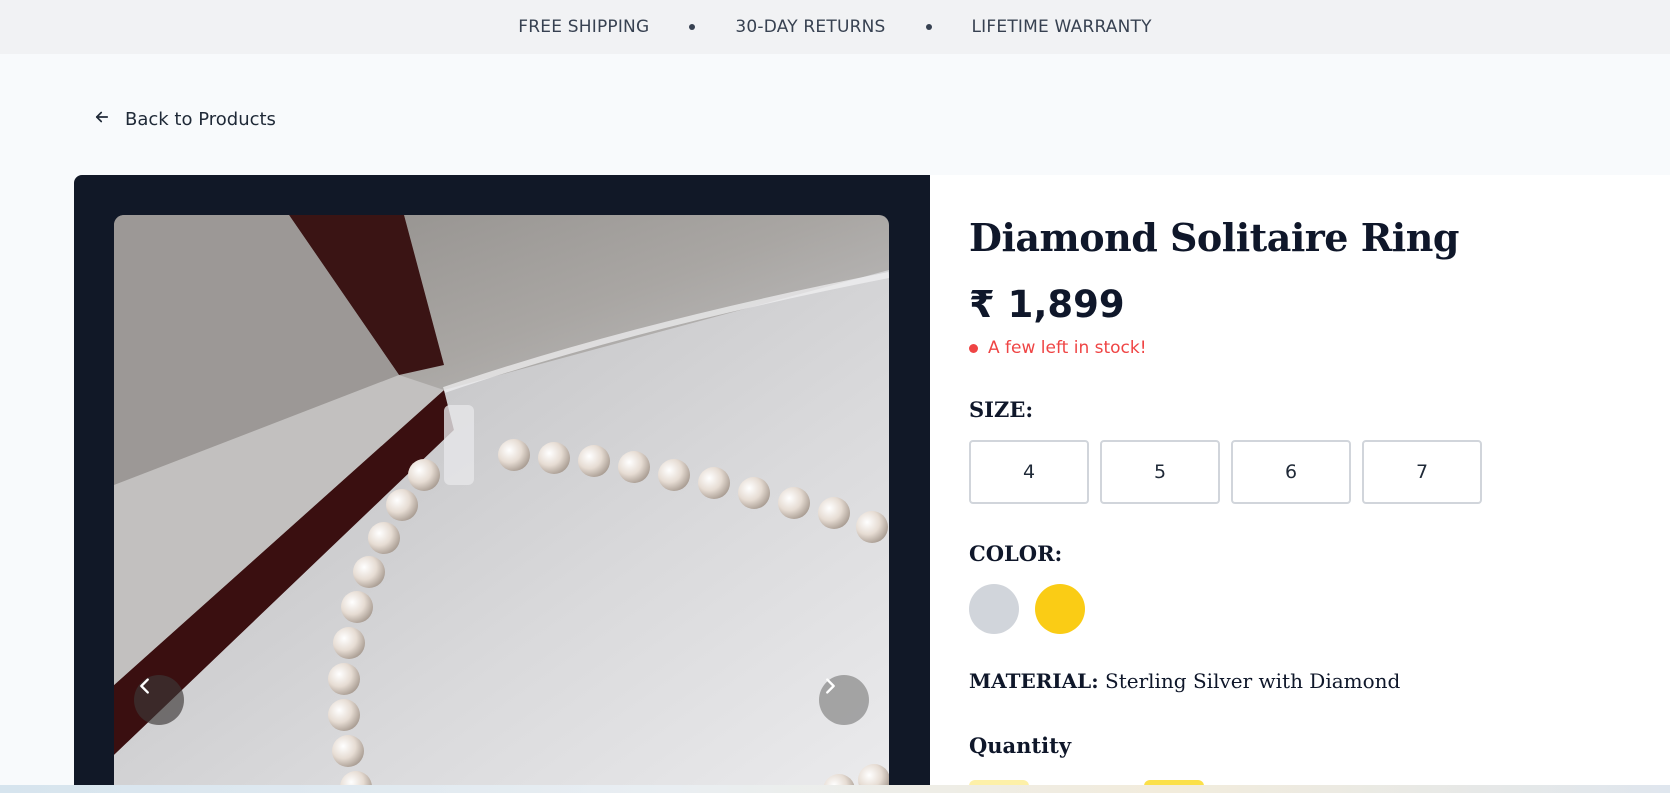 This screenshot has height=793, width=1670. Describe the element at coordinates (102, 119) in the screenshot. I see `arrow-left-icon` at that location.